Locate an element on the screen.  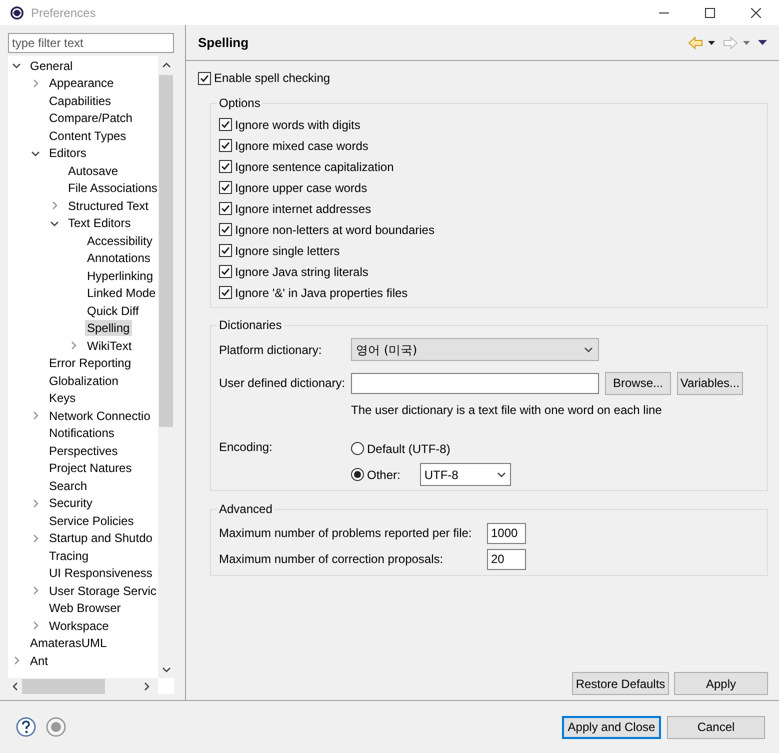
tree-item: Search is located at coordinates (68, 486).